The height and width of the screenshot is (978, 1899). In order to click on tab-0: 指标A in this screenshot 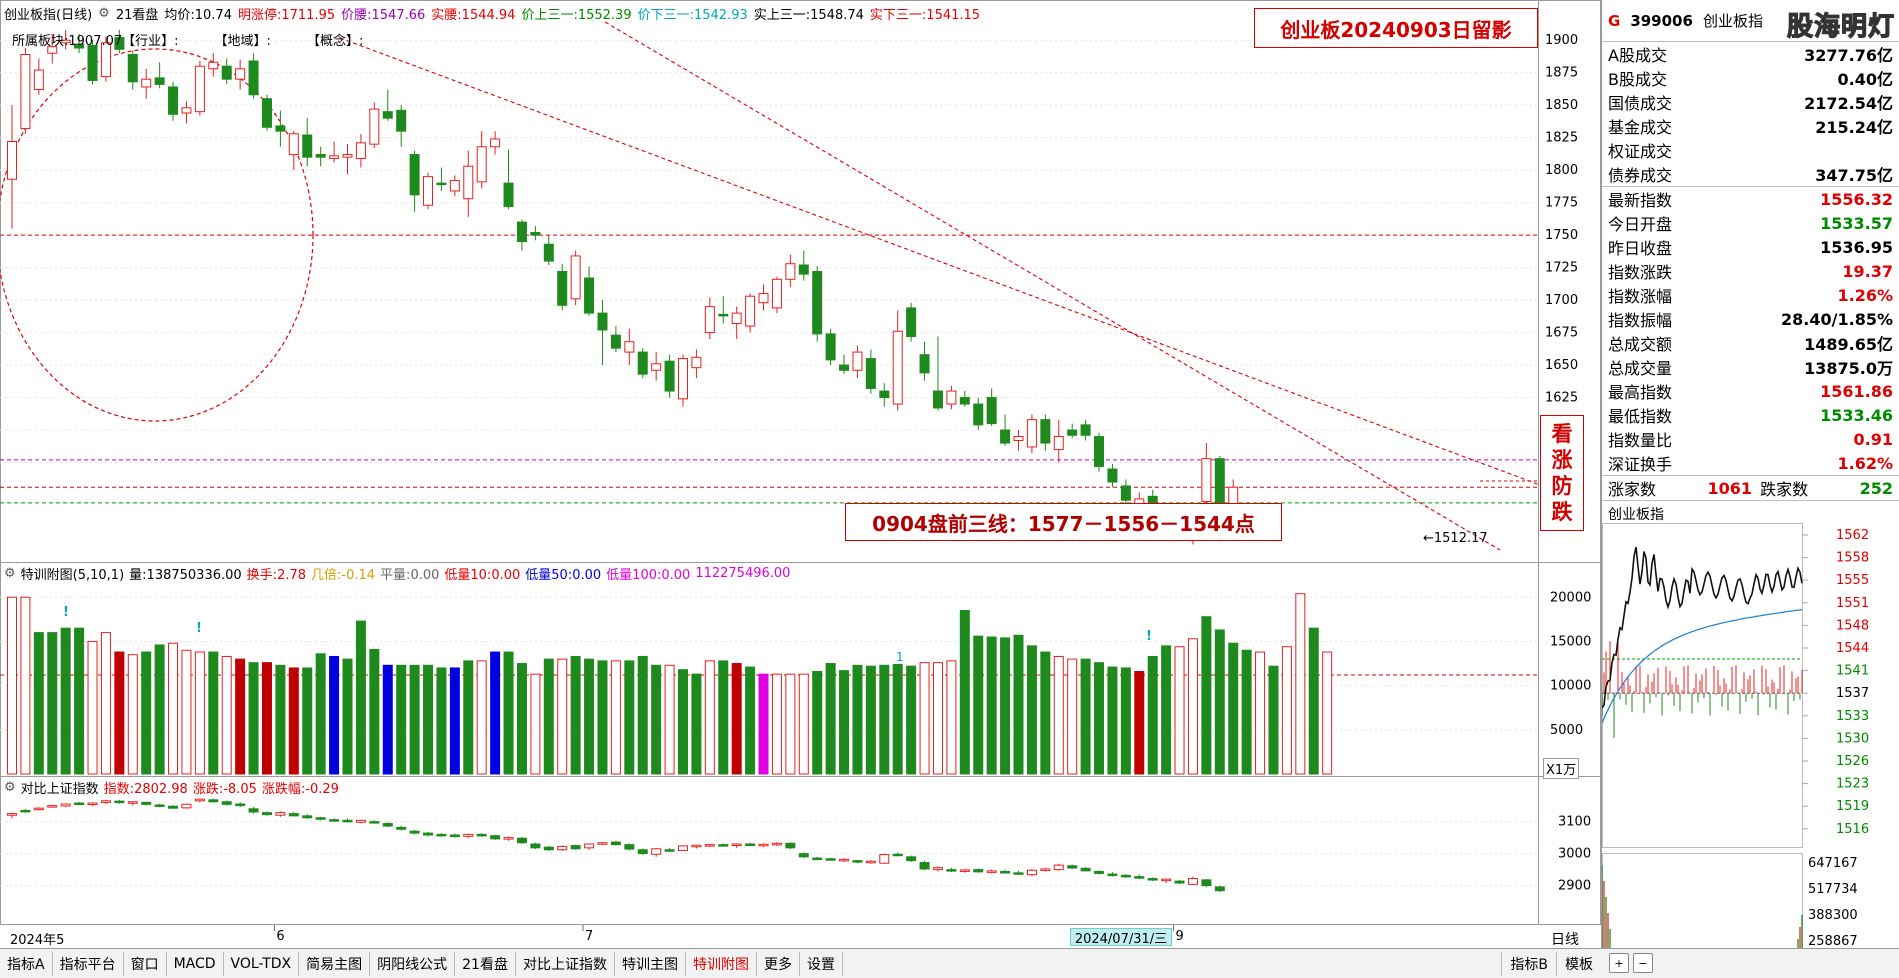, I will do `click(26, 963)`.